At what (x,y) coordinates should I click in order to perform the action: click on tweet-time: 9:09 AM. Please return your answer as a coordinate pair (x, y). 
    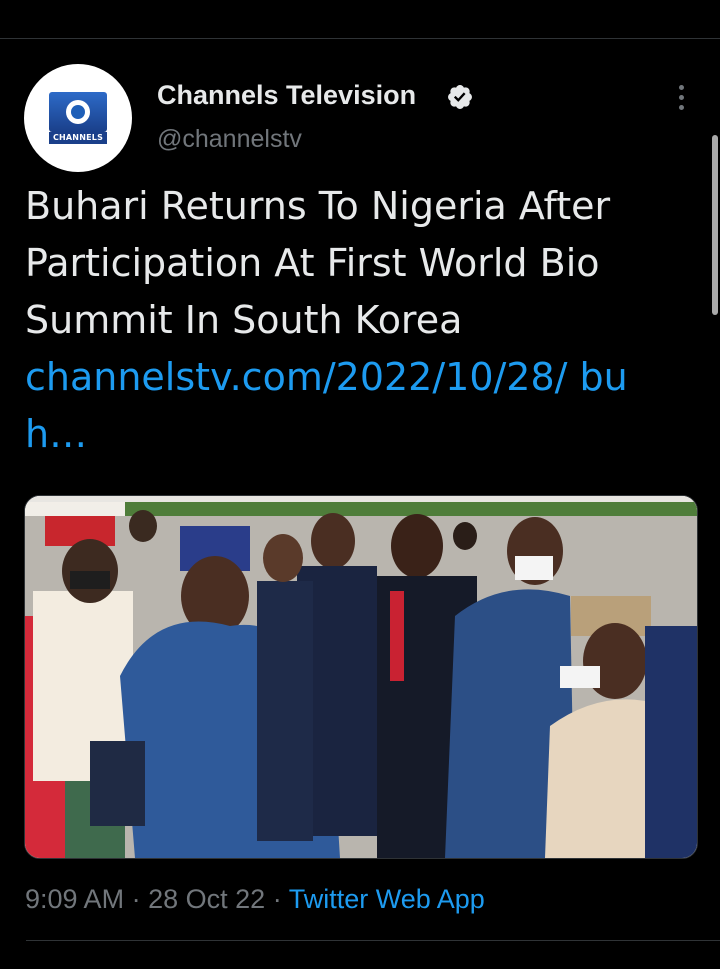
    Looking at the image, I should click on (74, 899).